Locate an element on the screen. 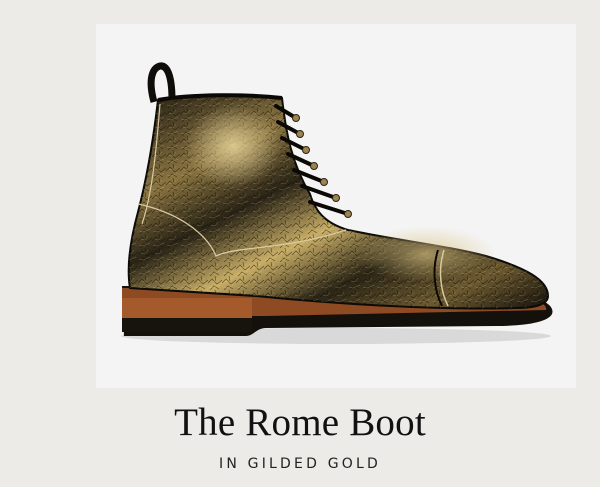  product-title: The Rome Boot is located at coordinates (300, 423).